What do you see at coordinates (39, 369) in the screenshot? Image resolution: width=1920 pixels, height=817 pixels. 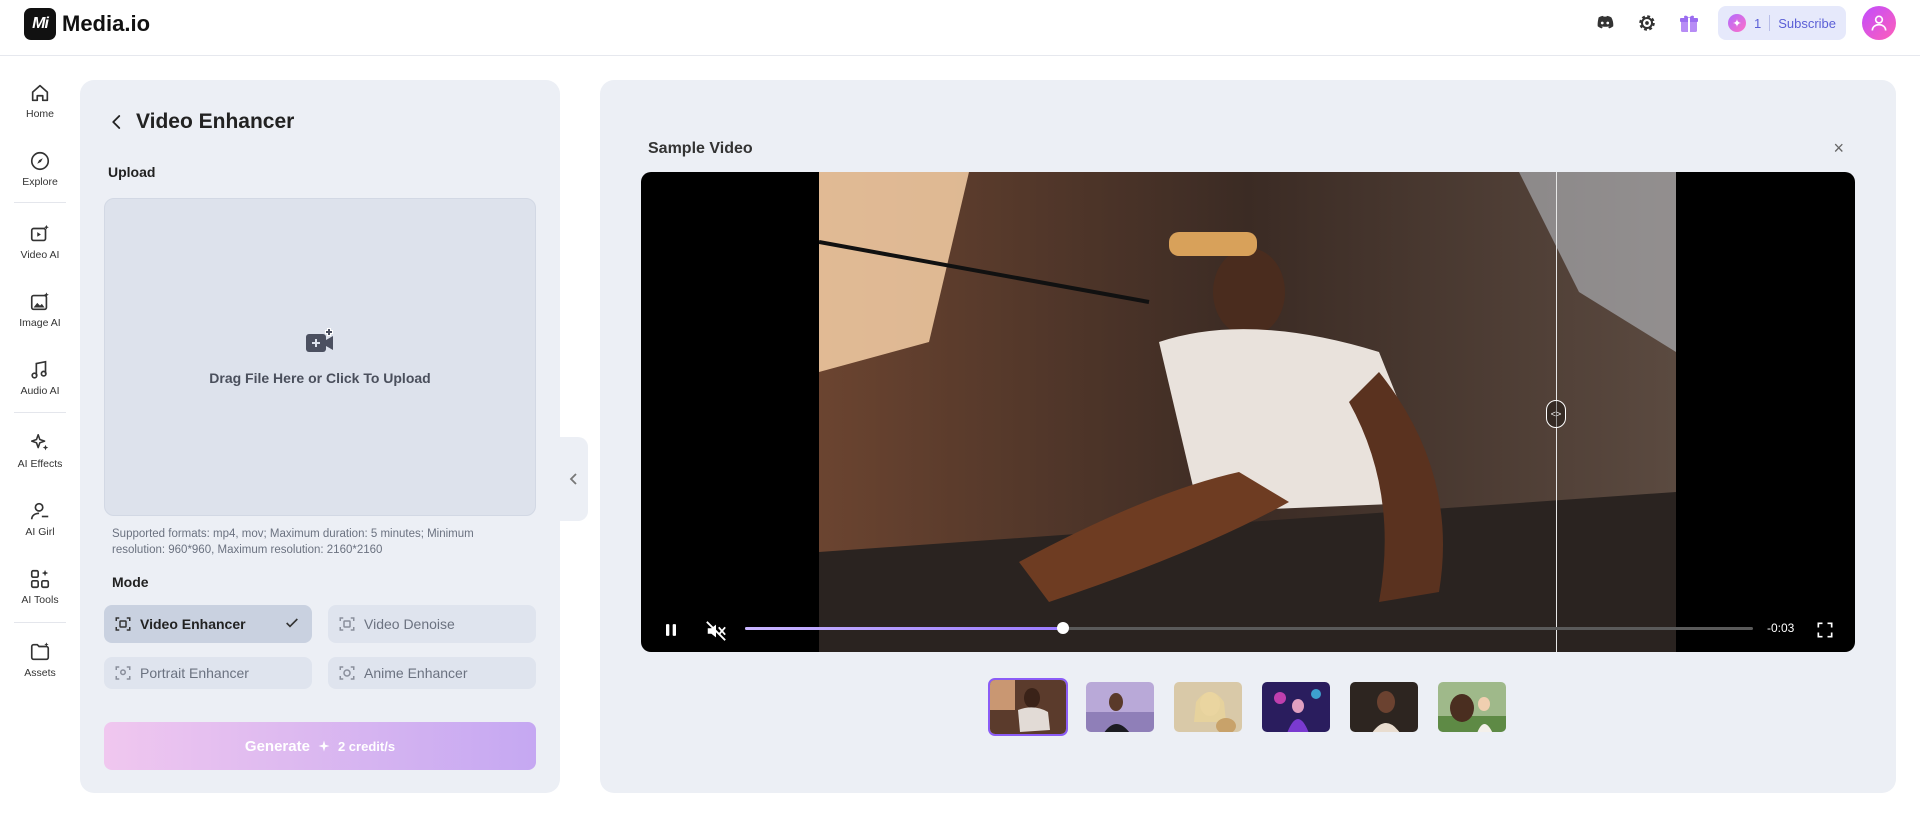 I see `audio-ai-icon` at bounding box center [39, 369].